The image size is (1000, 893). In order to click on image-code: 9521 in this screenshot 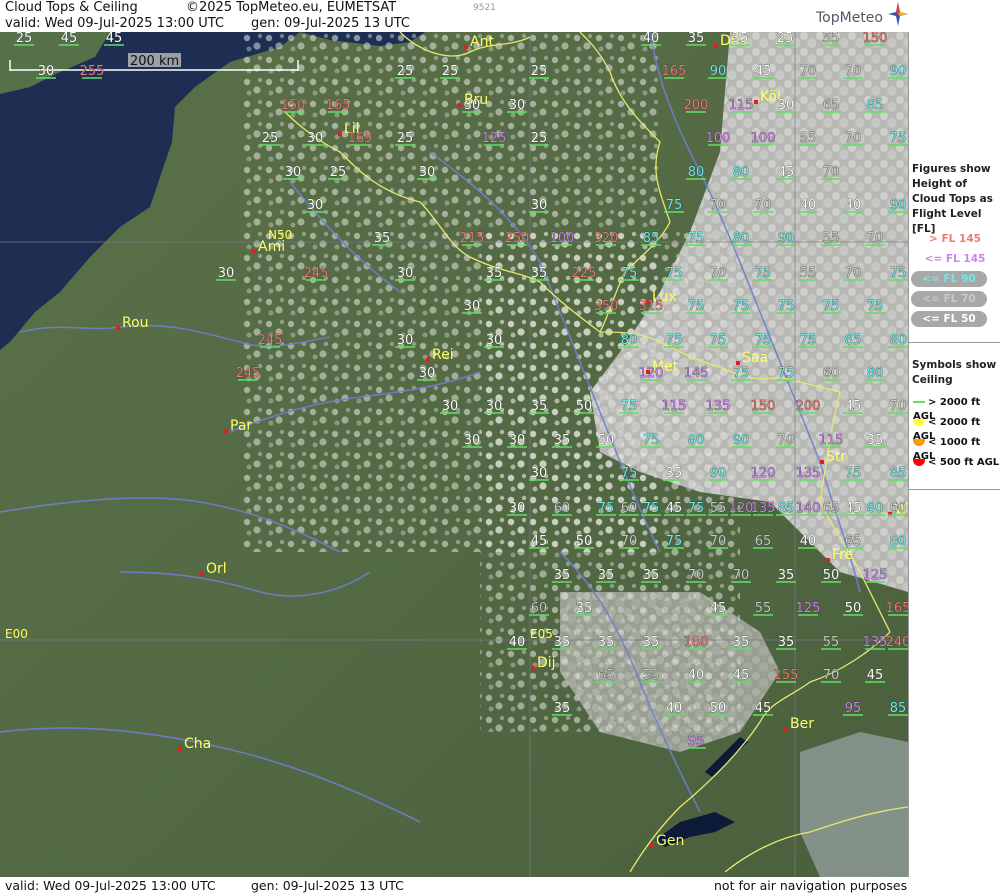, I will do `click(484, 8)`.